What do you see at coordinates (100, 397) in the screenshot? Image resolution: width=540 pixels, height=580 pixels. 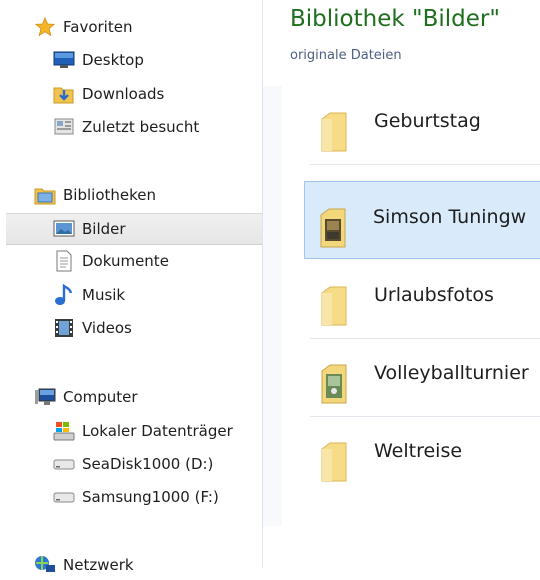 I see `nav-computer-label: Computer` at bounding box center [100, 397].